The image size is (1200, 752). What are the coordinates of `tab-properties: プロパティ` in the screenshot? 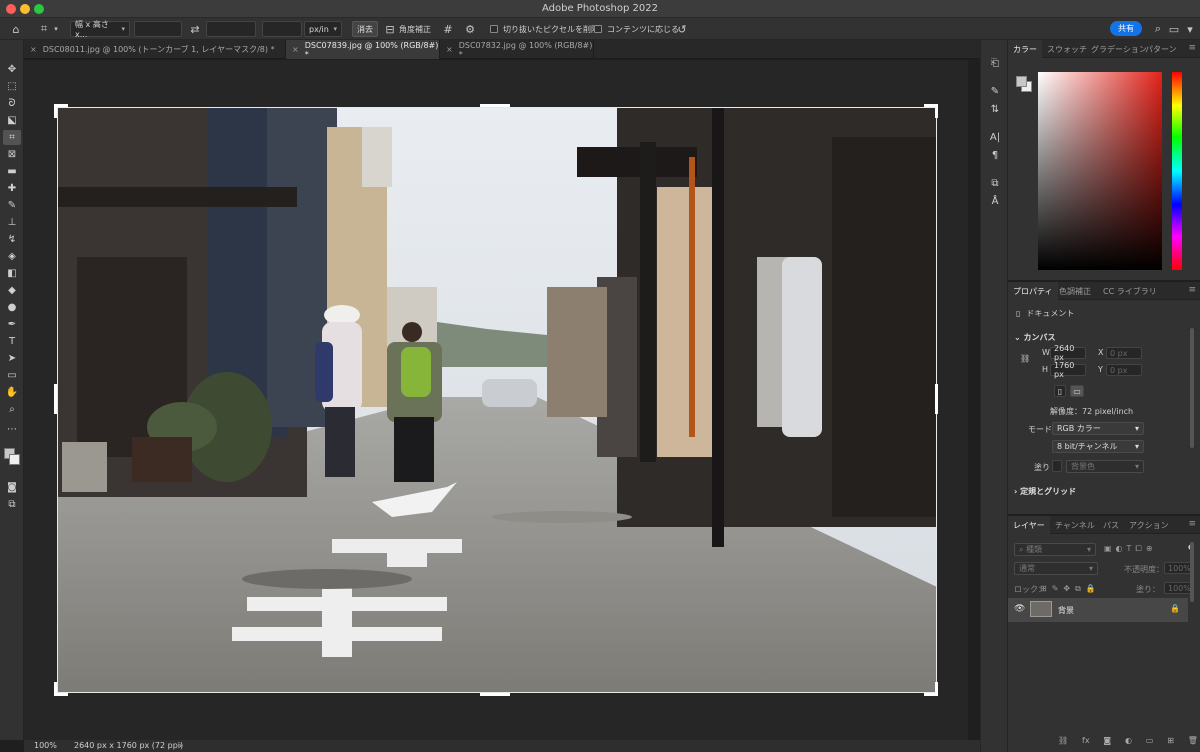 It's located at (1033, 291).